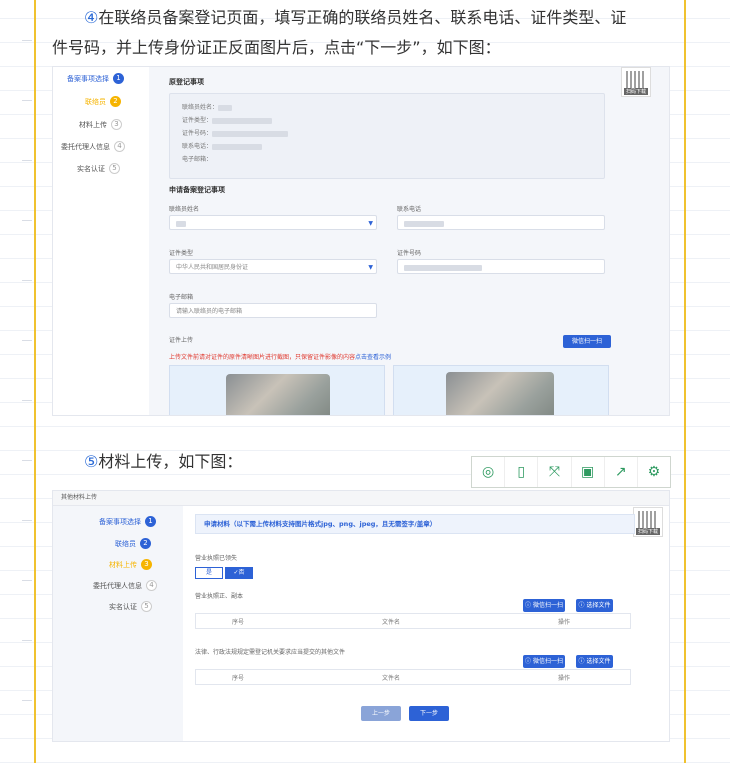 This screenshot has height=763, width=730. Describe the element at coordinates (544, 605) in the screenshot. I see `wechat-scan-button-1: ⓘ 微信扫一扫` at that location.